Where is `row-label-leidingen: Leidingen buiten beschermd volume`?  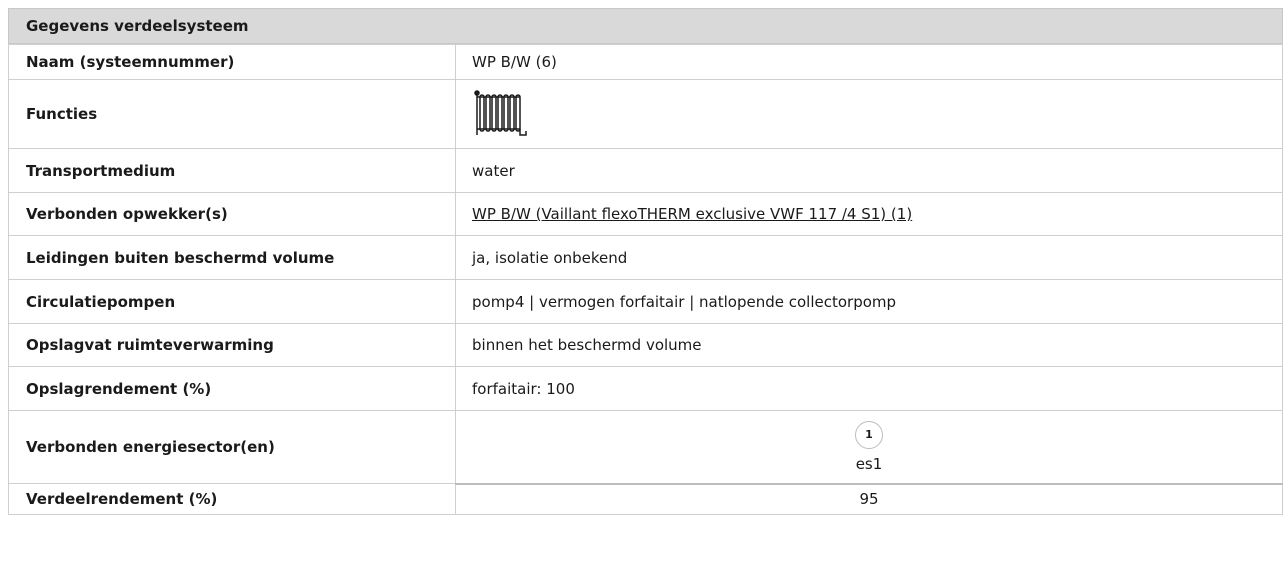 row-label-leidingen: Leidingen buiten beschermd volume is located at coordinates (232, 257).